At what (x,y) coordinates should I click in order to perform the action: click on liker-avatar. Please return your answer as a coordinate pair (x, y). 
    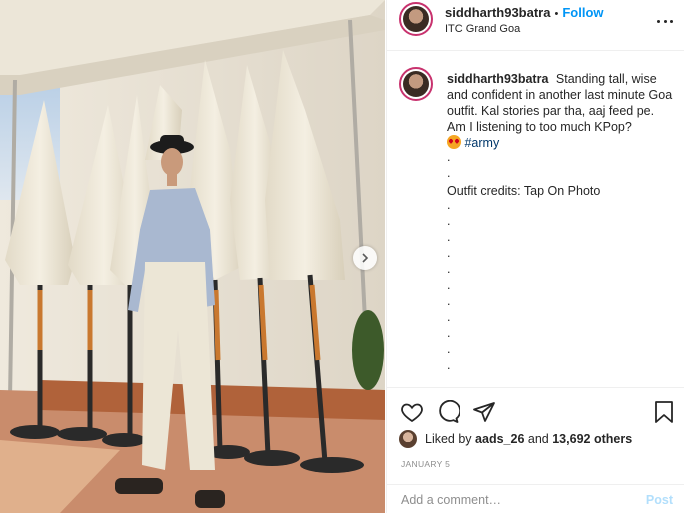
    Looking at the image, I should click on (408, 439).